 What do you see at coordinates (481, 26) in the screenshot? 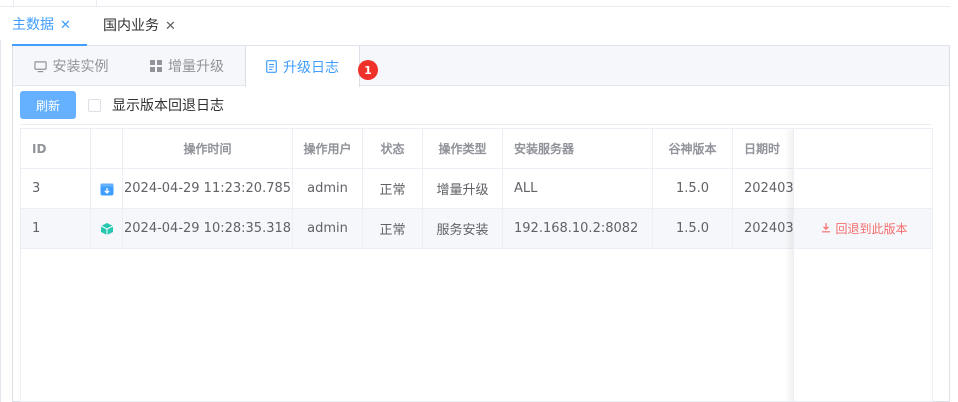
I see `page-tabs: 主数据 ✕ 国内业务 ✕` at bounding box center [481, 26].